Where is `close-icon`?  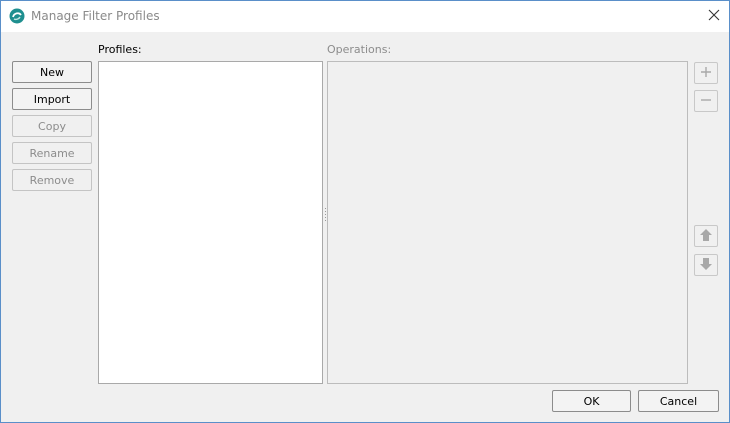 close-icon is located at coordinates (714, 16).